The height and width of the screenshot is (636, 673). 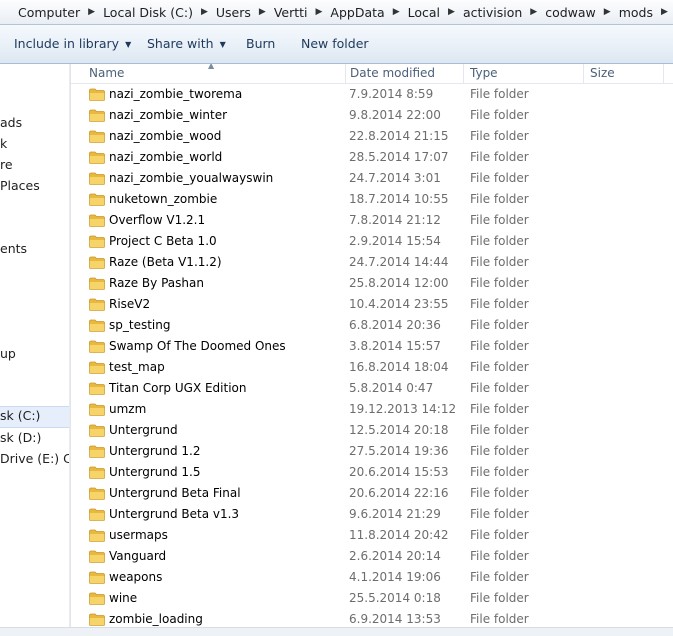 I want to click on file-date-modified: 20.6.2014 22:16, so click(x=399, y=493).